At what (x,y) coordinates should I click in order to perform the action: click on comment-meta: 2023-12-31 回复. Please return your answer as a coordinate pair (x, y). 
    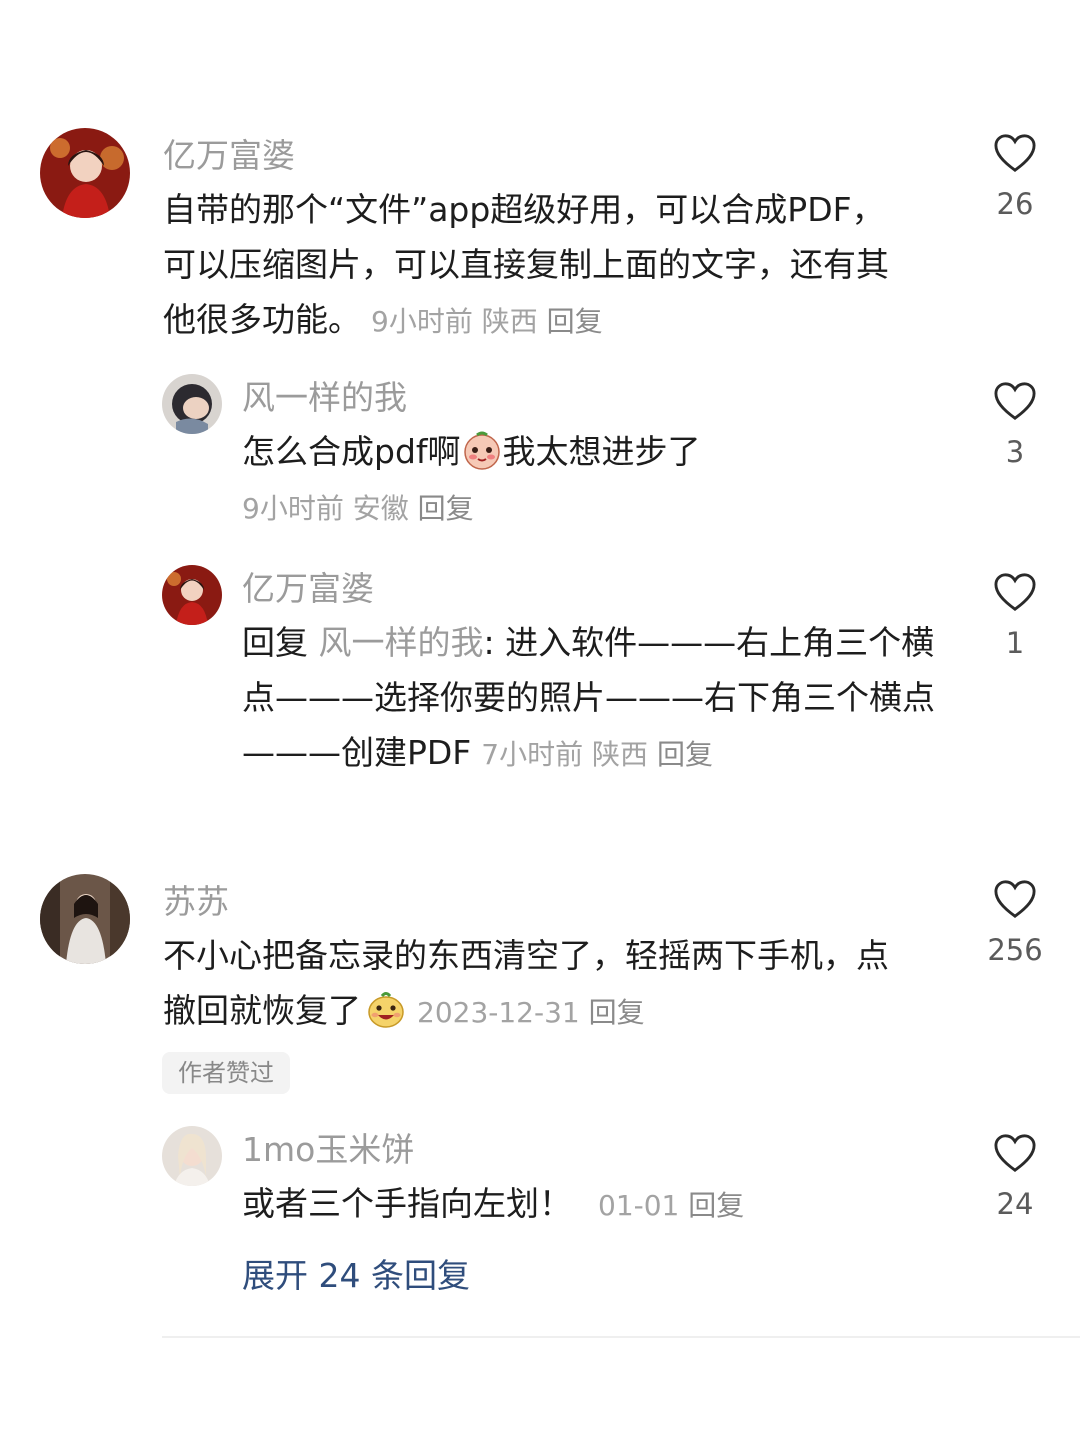
    Looking at the image, I should click on (531, 1012).